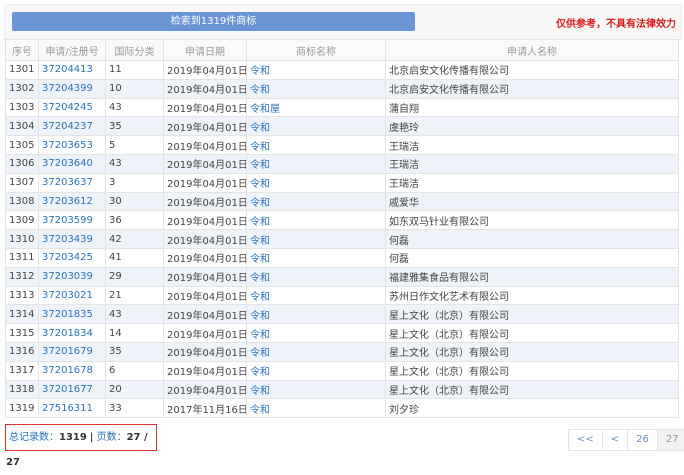 The image size is (684, 475). What do you see at coordinates (213, 21) in the screenshot?
I see `result-count-banner: 检索到1319件商标` at bounding box center [213, 21].